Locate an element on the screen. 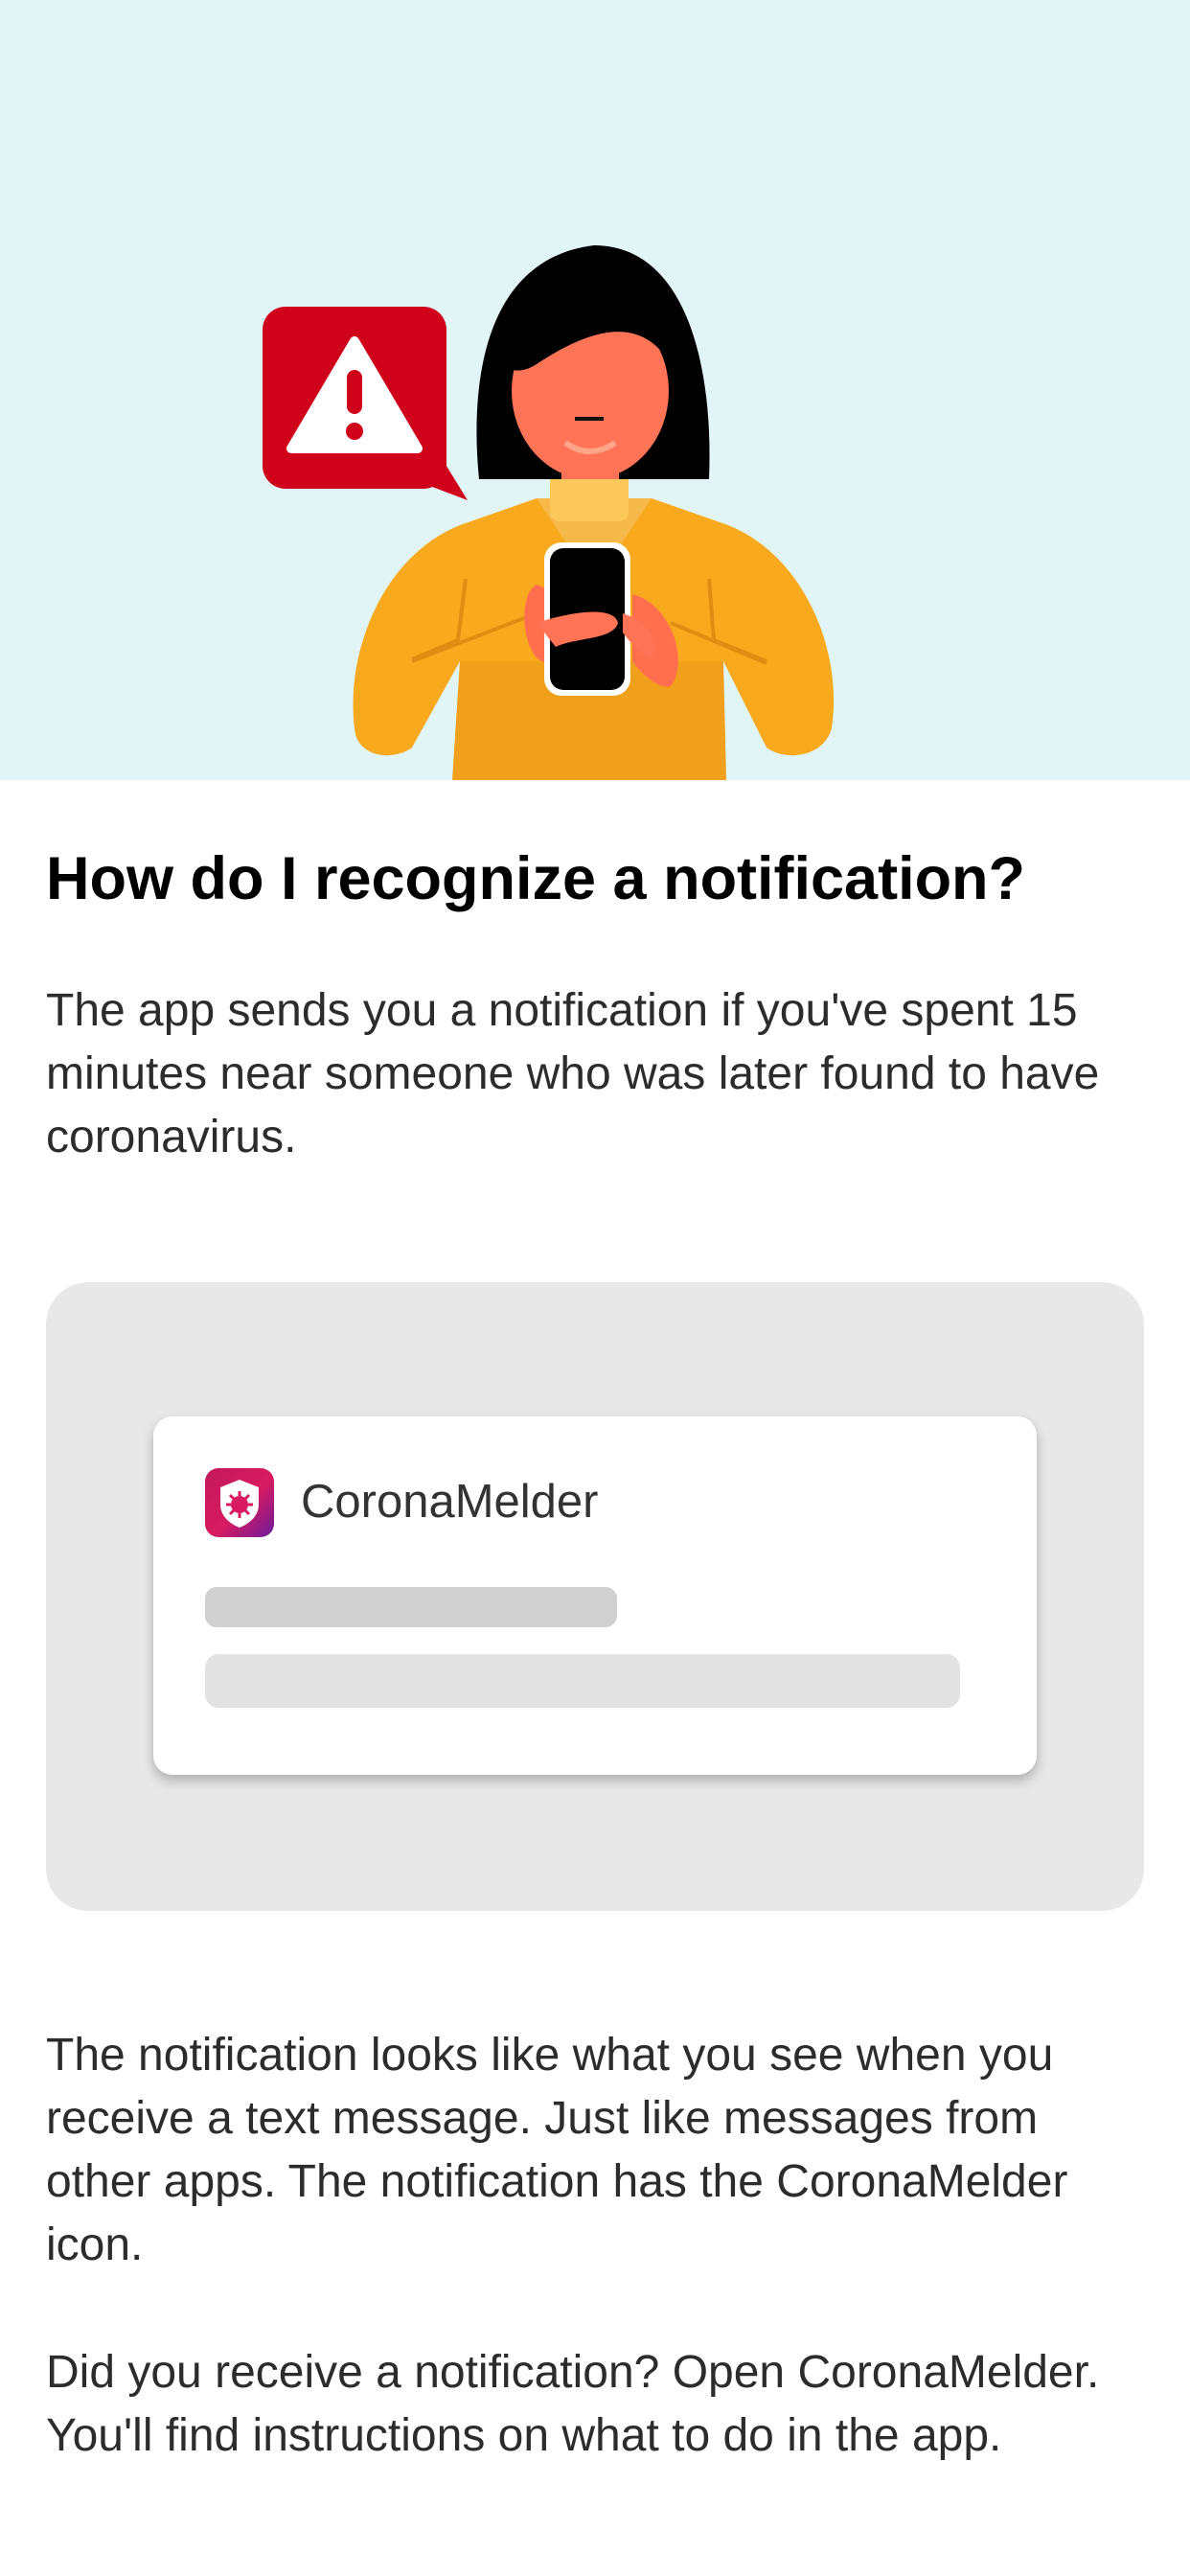 Image resolution: width=1190 pixels, height=2576 pixels. notification-body-placeholder is located at coordinates (583, 1681).